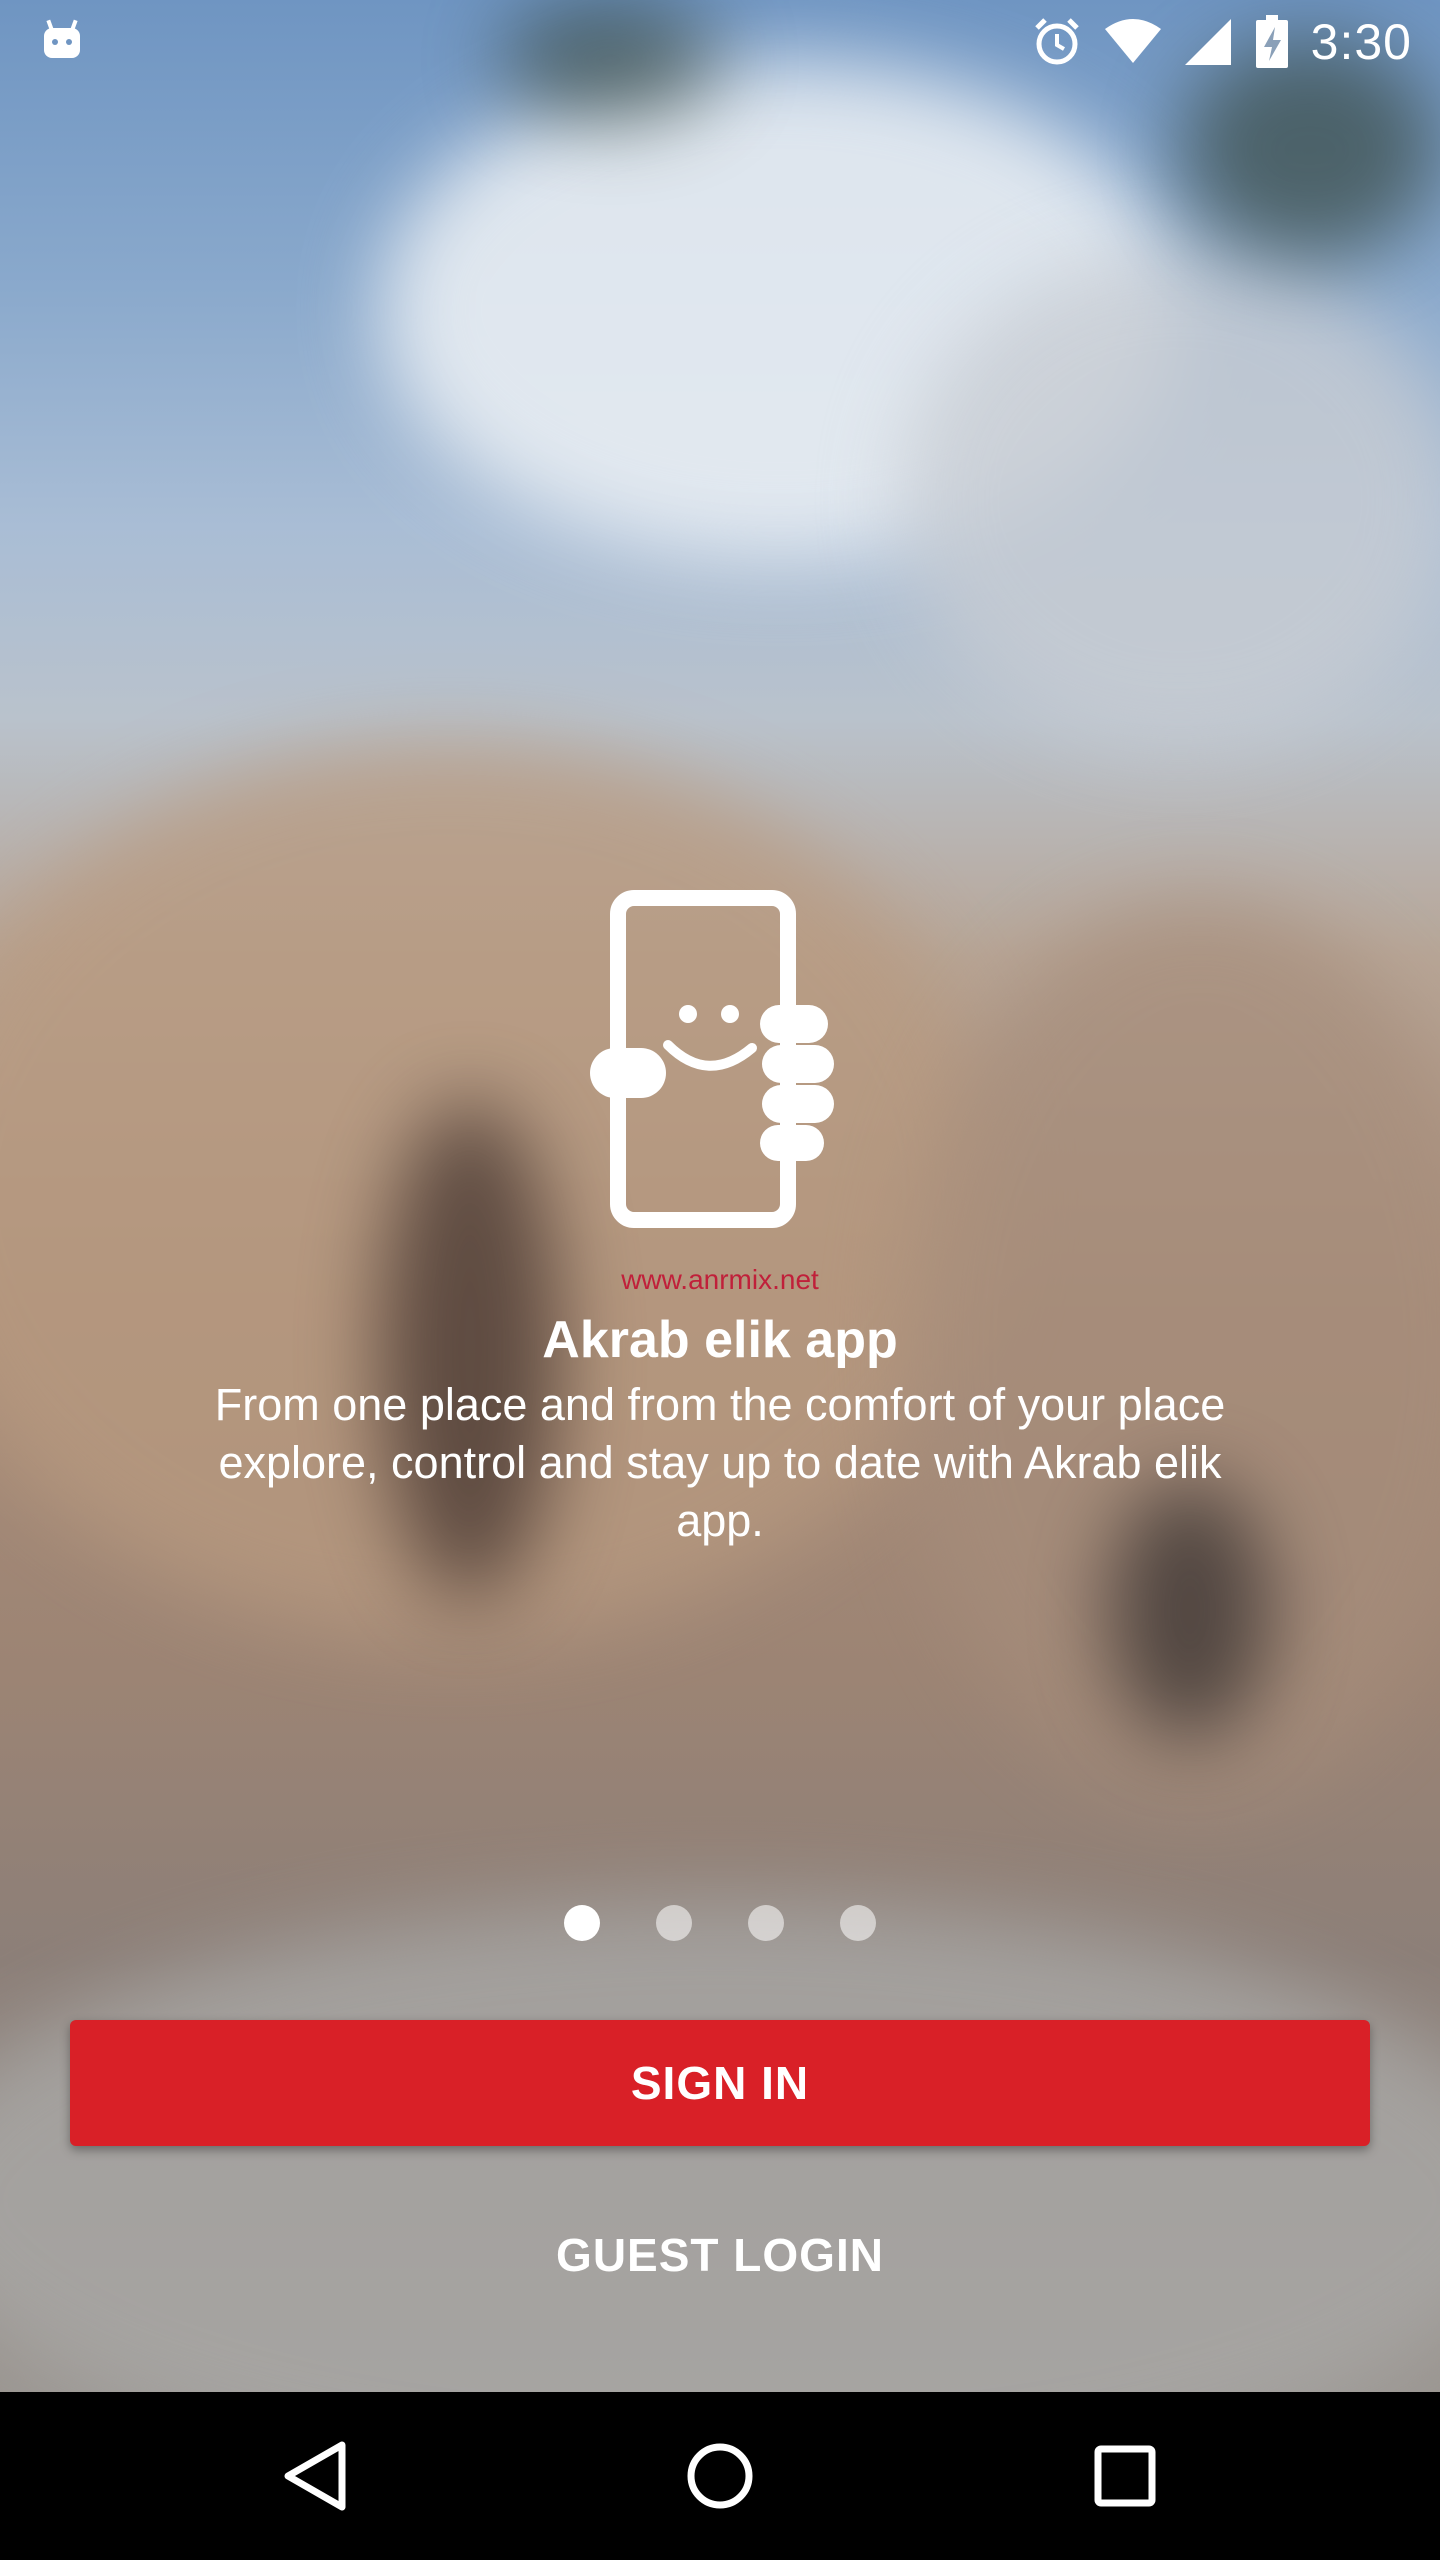 This screenshot has width=1440, height=2560. What do you see at coordinates (1056, 41) in the screenshot?
I see `alarm-icon` at bounding box center [1056, 41].